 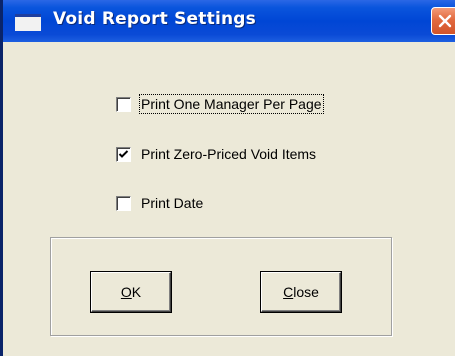 I want to click on close-window-button, so click(x=443, y=21).